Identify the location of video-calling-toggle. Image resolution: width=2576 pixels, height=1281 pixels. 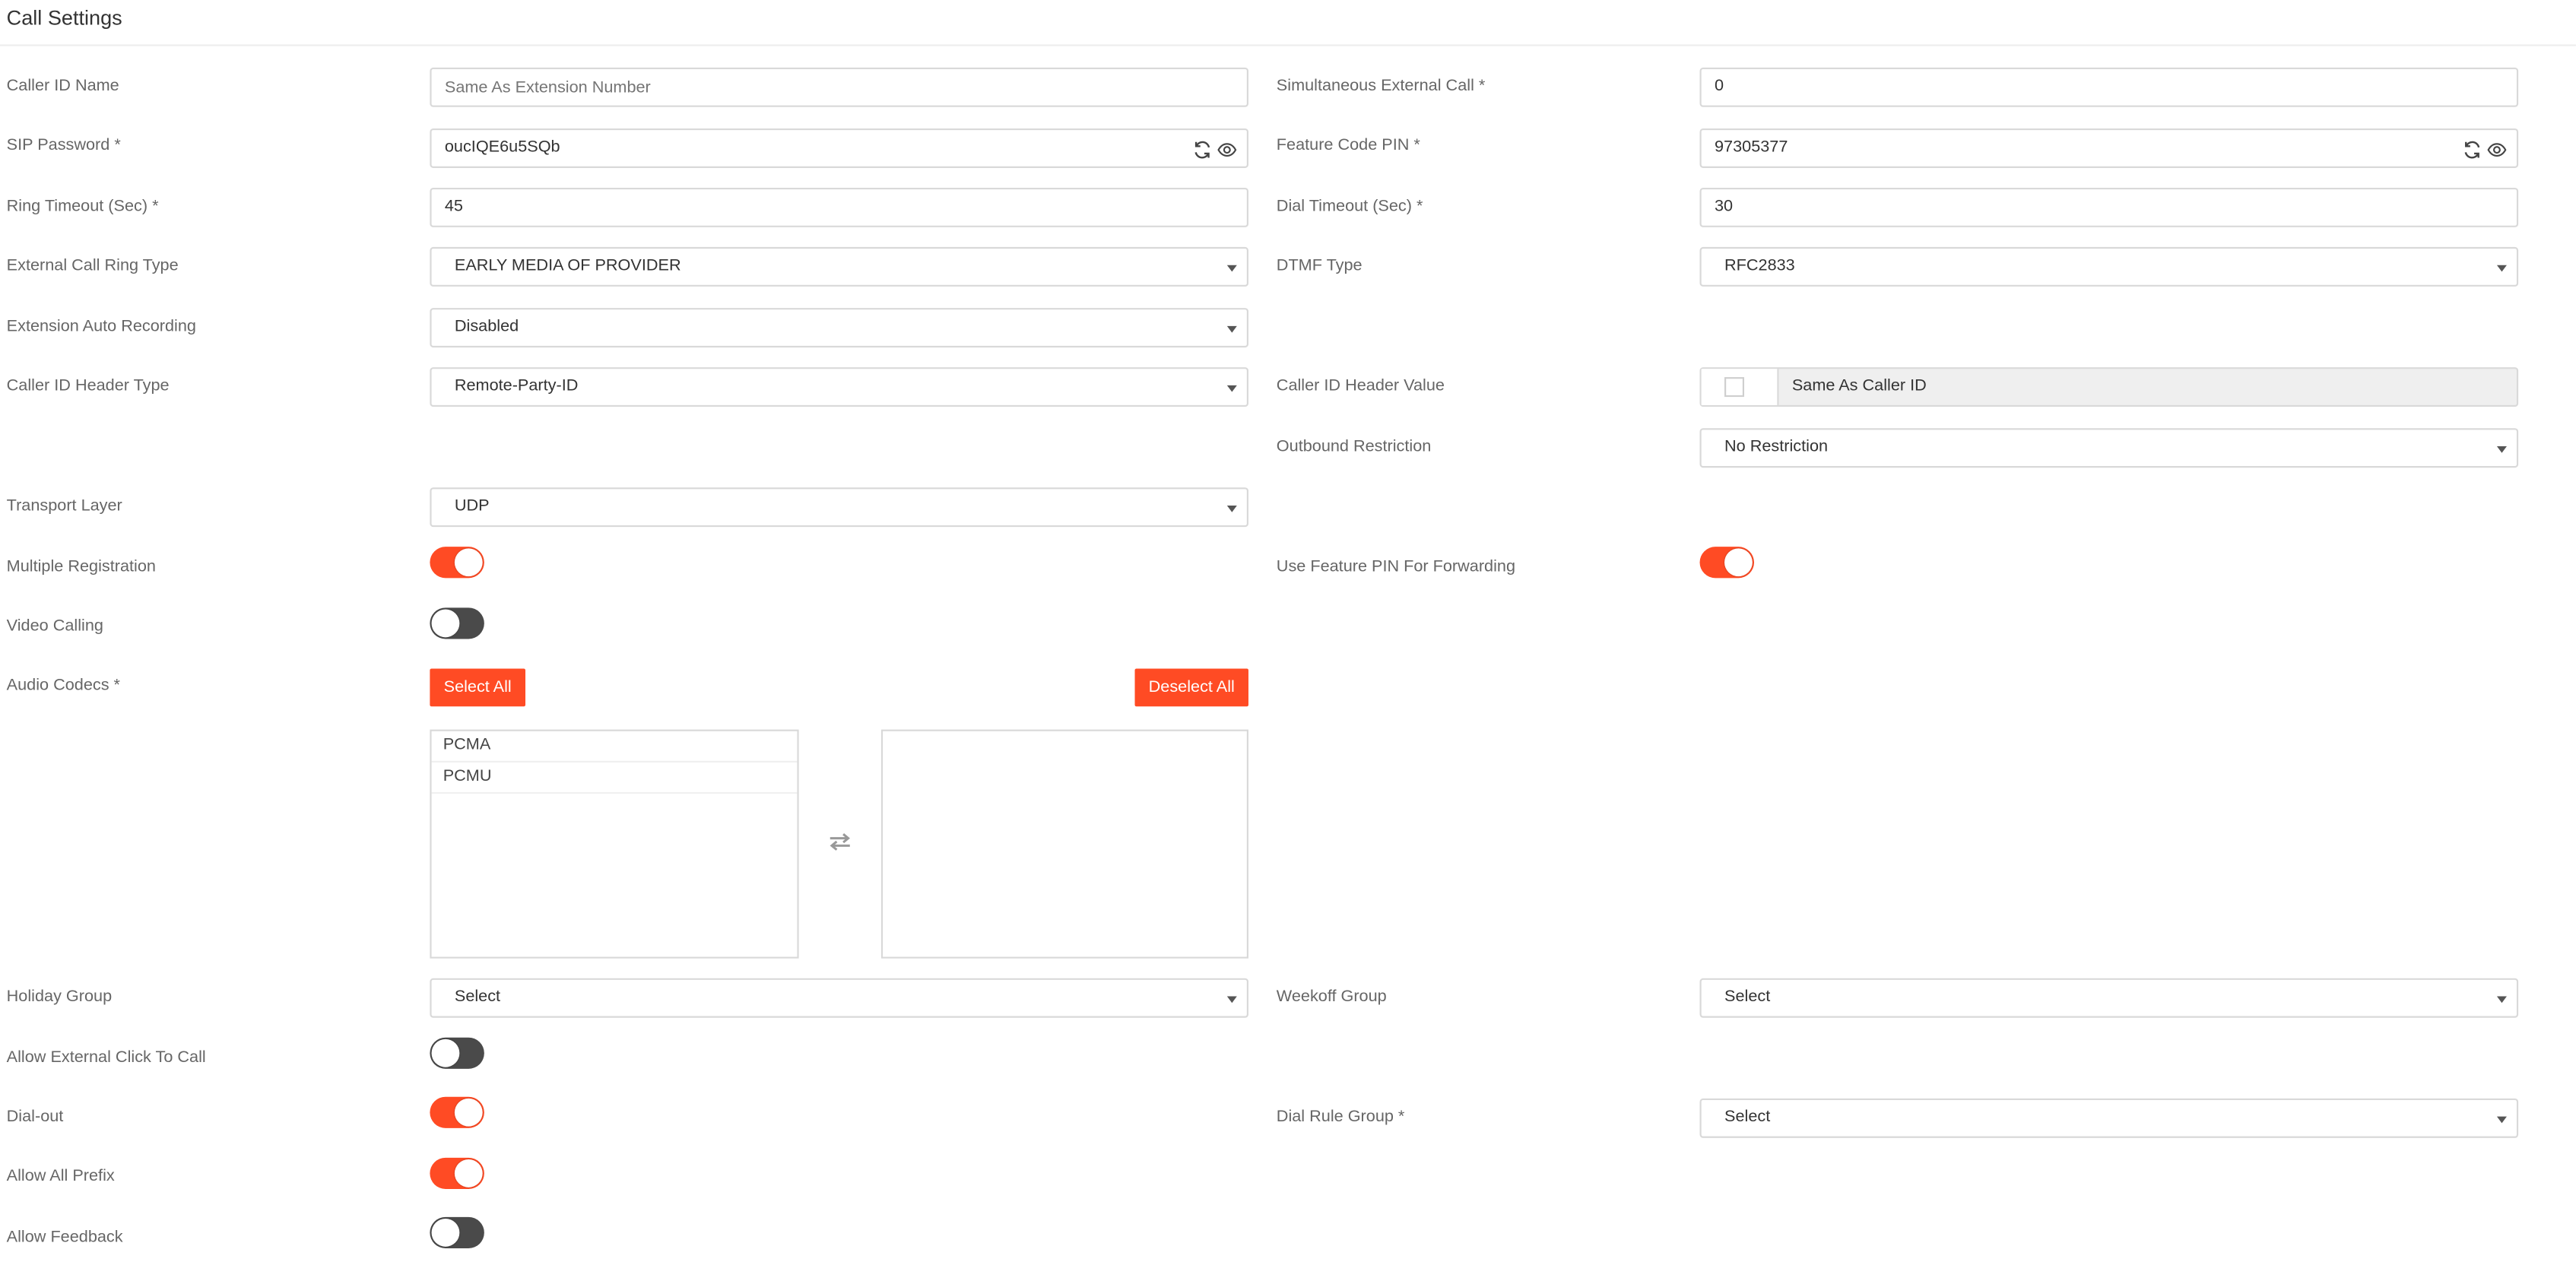
(457, 623).